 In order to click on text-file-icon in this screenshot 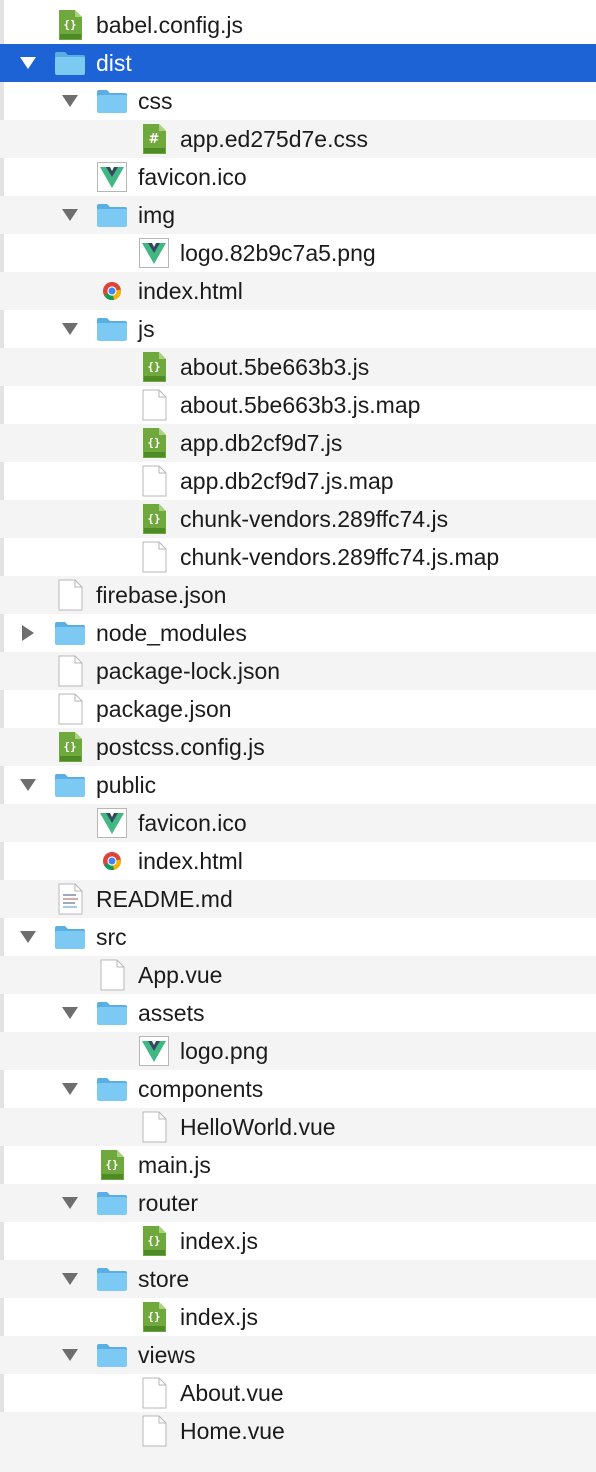, I will do `click(70, 899)`.